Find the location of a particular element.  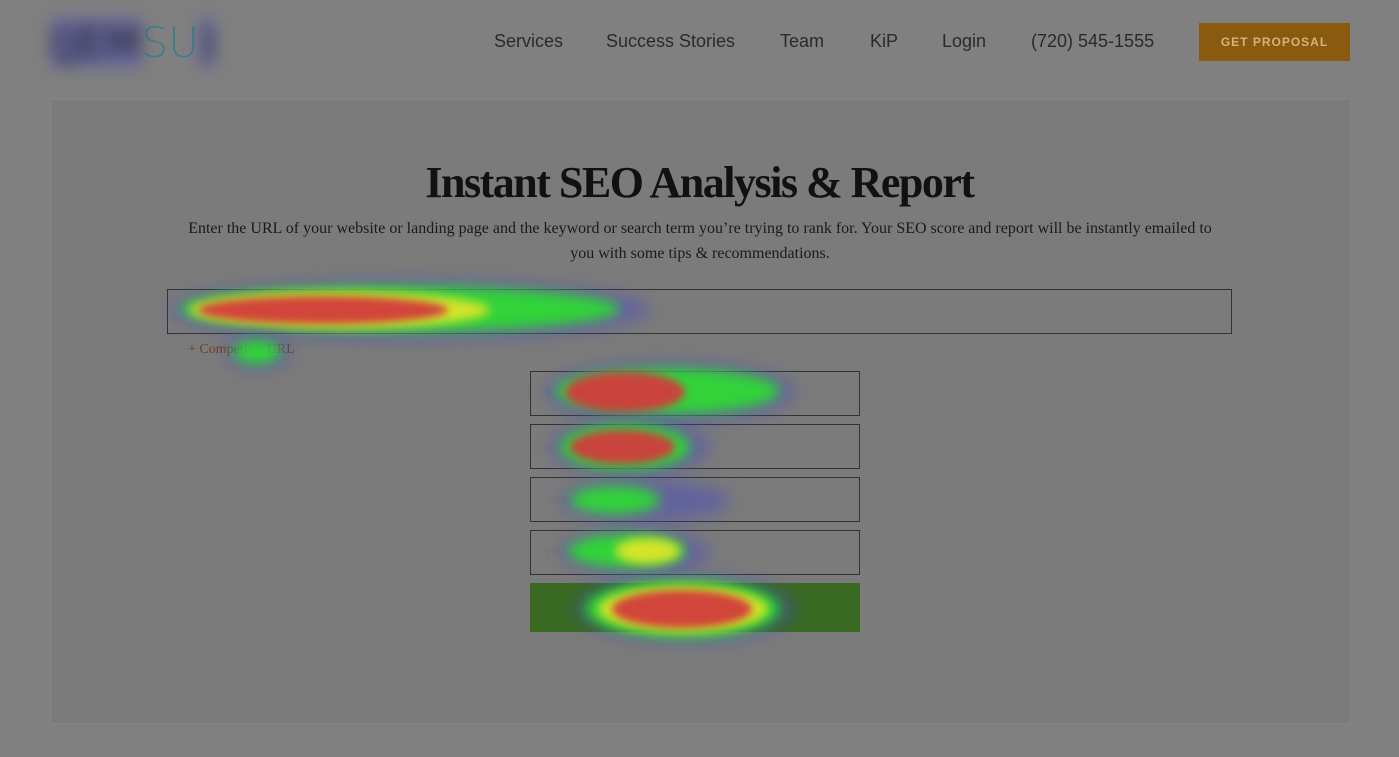

scan-now-button: Scan Now is located at coordinates (695, 607).